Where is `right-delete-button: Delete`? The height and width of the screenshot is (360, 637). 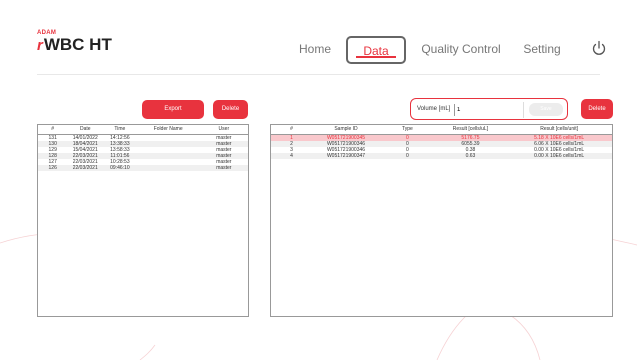 right-delete-button: Delete is located at coordinates (597, 109).